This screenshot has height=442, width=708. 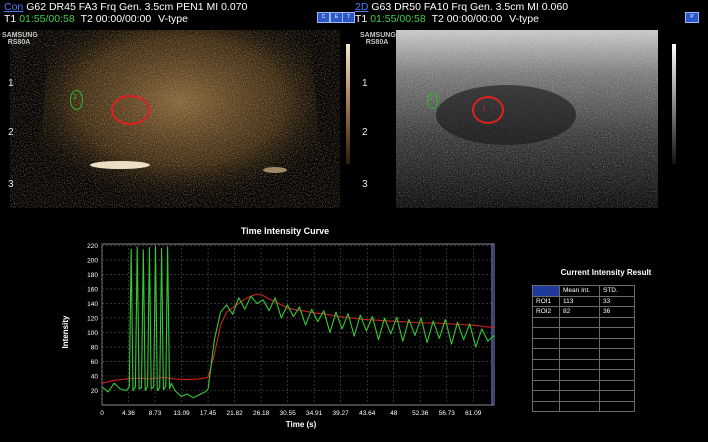 I want to click on right-params: G63 DR50 FA10 Frq Gen. 3.5cm MI 0.060, so click(x=470, y=7).